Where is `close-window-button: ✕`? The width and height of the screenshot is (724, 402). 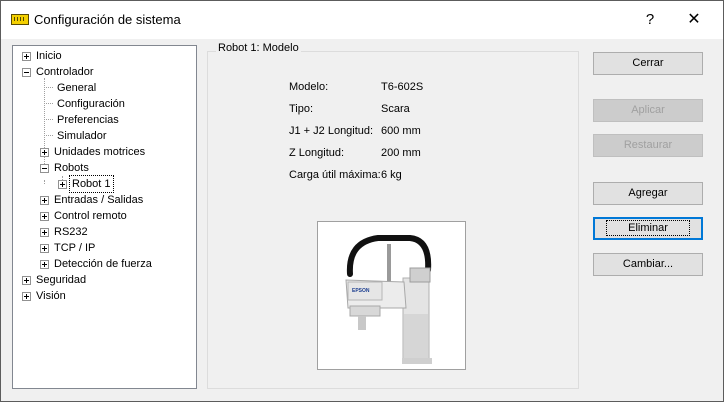 close-window-button: ✕ is located at coordinates (694, 20).